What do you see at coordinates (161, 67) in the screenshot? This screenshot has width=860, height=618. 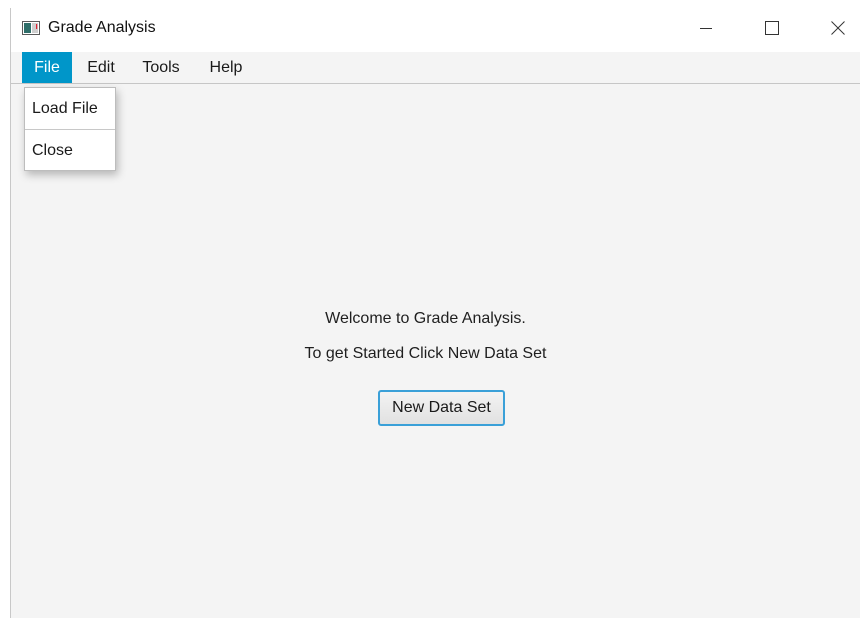 I see `menu-tools: Tools` at bounding box center [161, 67].